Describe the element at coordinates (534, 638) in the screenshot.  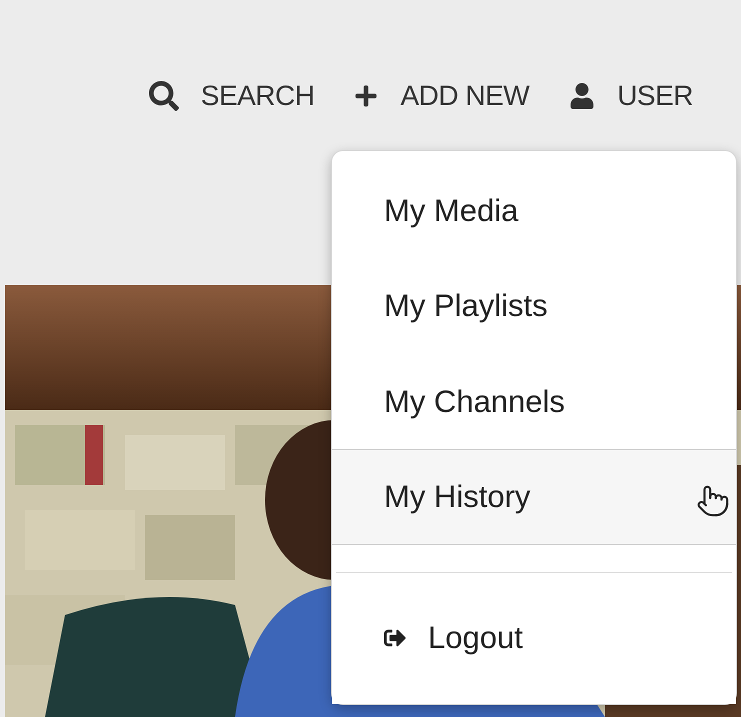
I see `logout-link: Logout` at that location.